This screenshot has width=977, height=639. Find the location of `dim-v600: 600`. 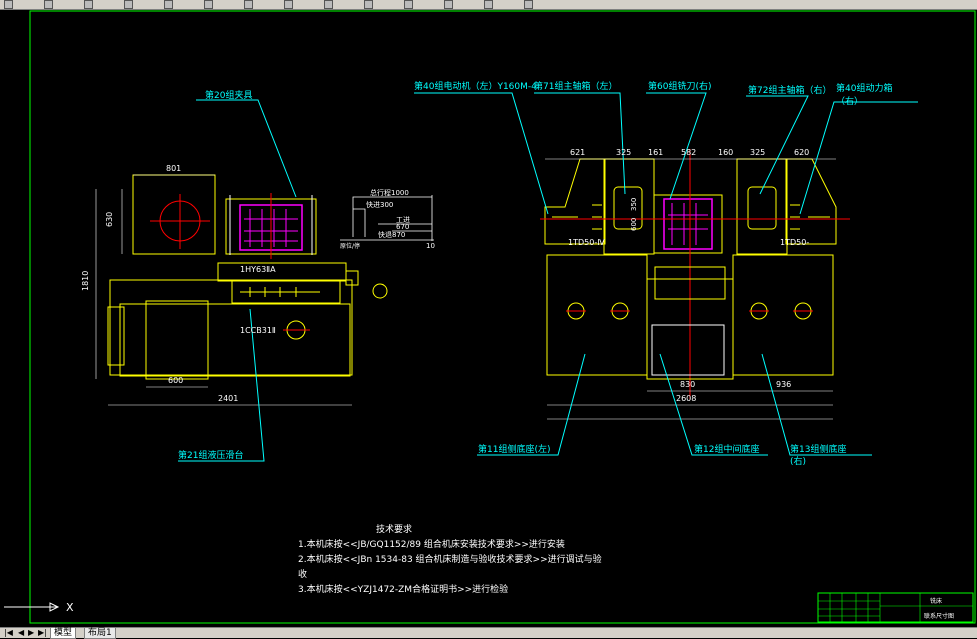

dim-v600: 600 is located at coordinates (634, 224).